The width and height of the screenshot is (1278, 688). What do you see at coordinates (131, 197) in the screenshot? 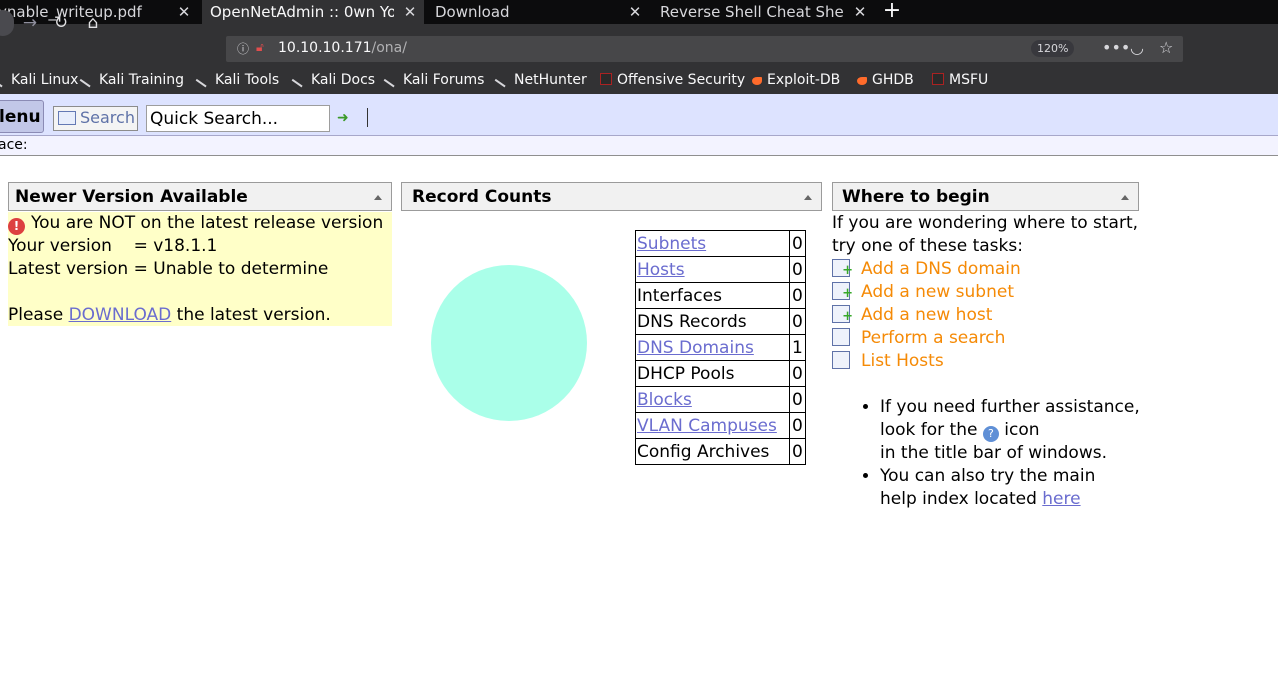
I see `version-box-title: Newer Version Available` at bounding box center [131, 197].